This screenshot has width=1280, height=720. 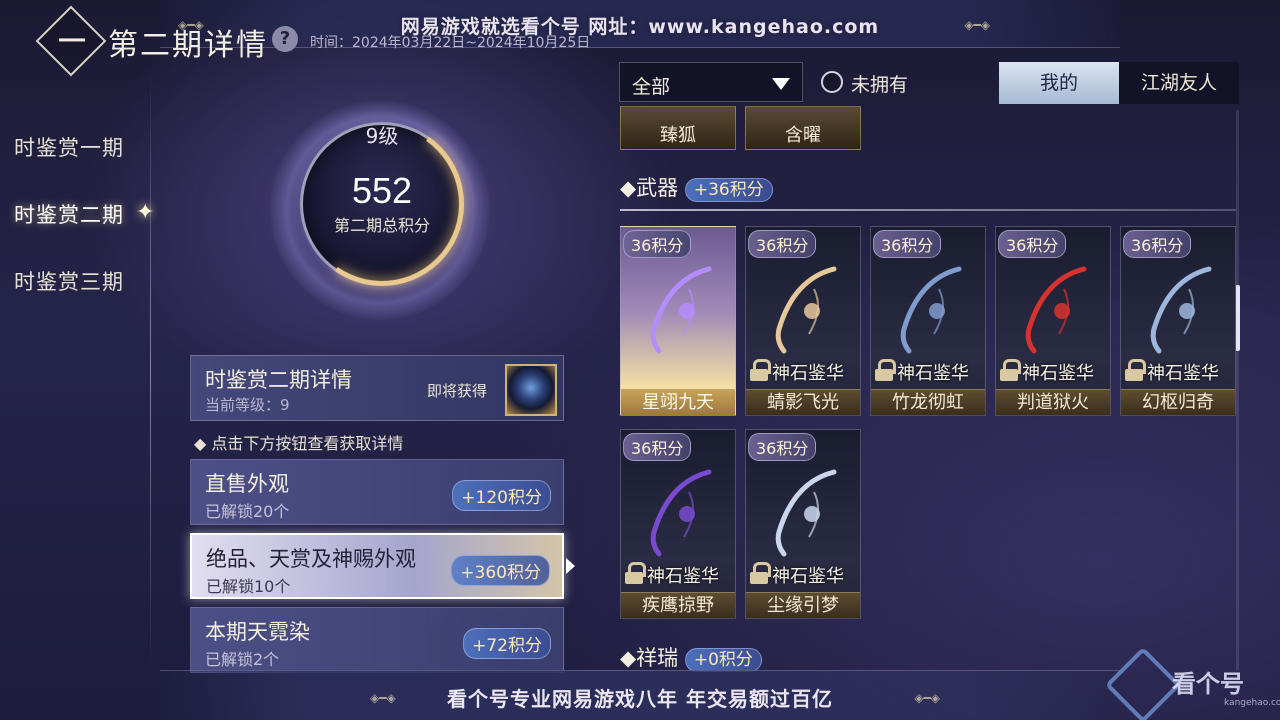 I want to click on section-divider, so click(x=928, y=210).